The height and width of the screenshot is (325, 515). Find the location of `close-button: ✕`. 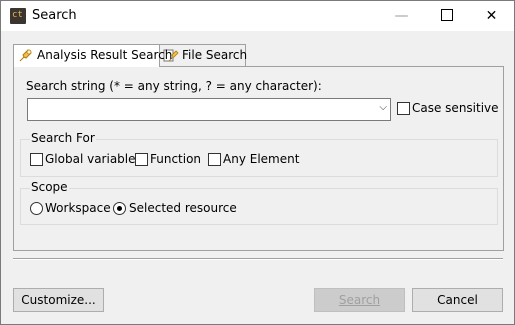

close-button: ✕ is located at coordinates (491, 16).